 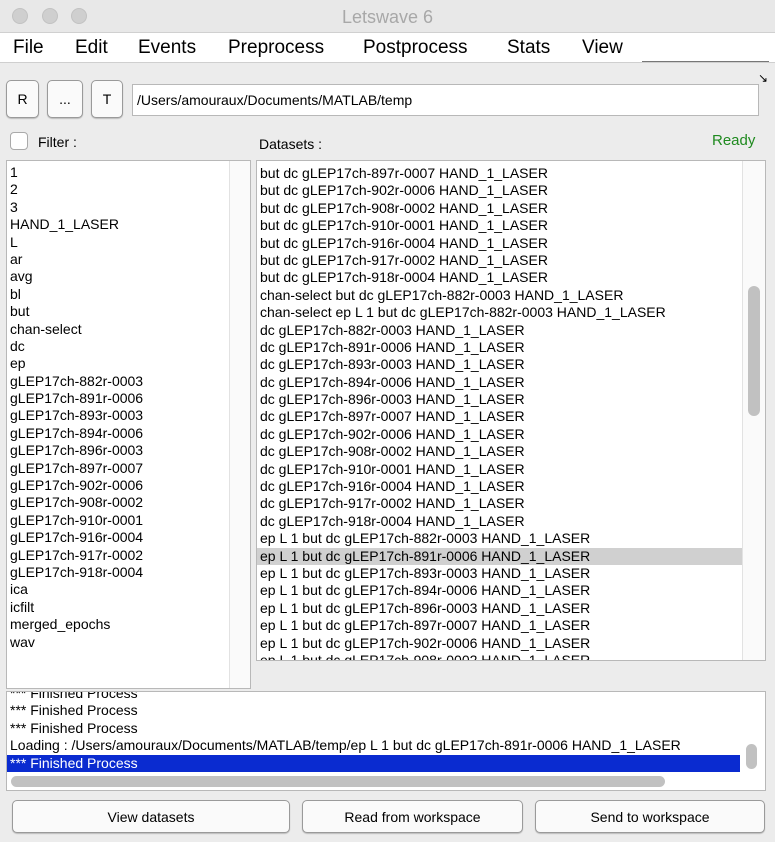 I want to click on list-item: ica, so click(x=128, y=589).